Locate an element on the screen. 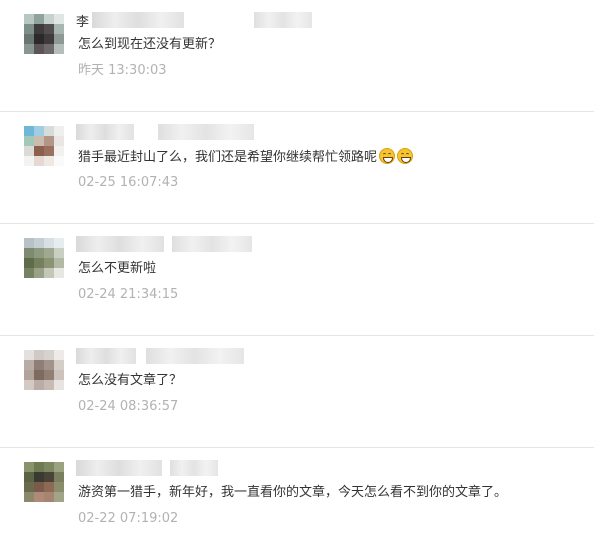 The height and width of the screenshot is (543, 594). comment-text: 怎么没有文章了？ is located at coordinates (130, 380).